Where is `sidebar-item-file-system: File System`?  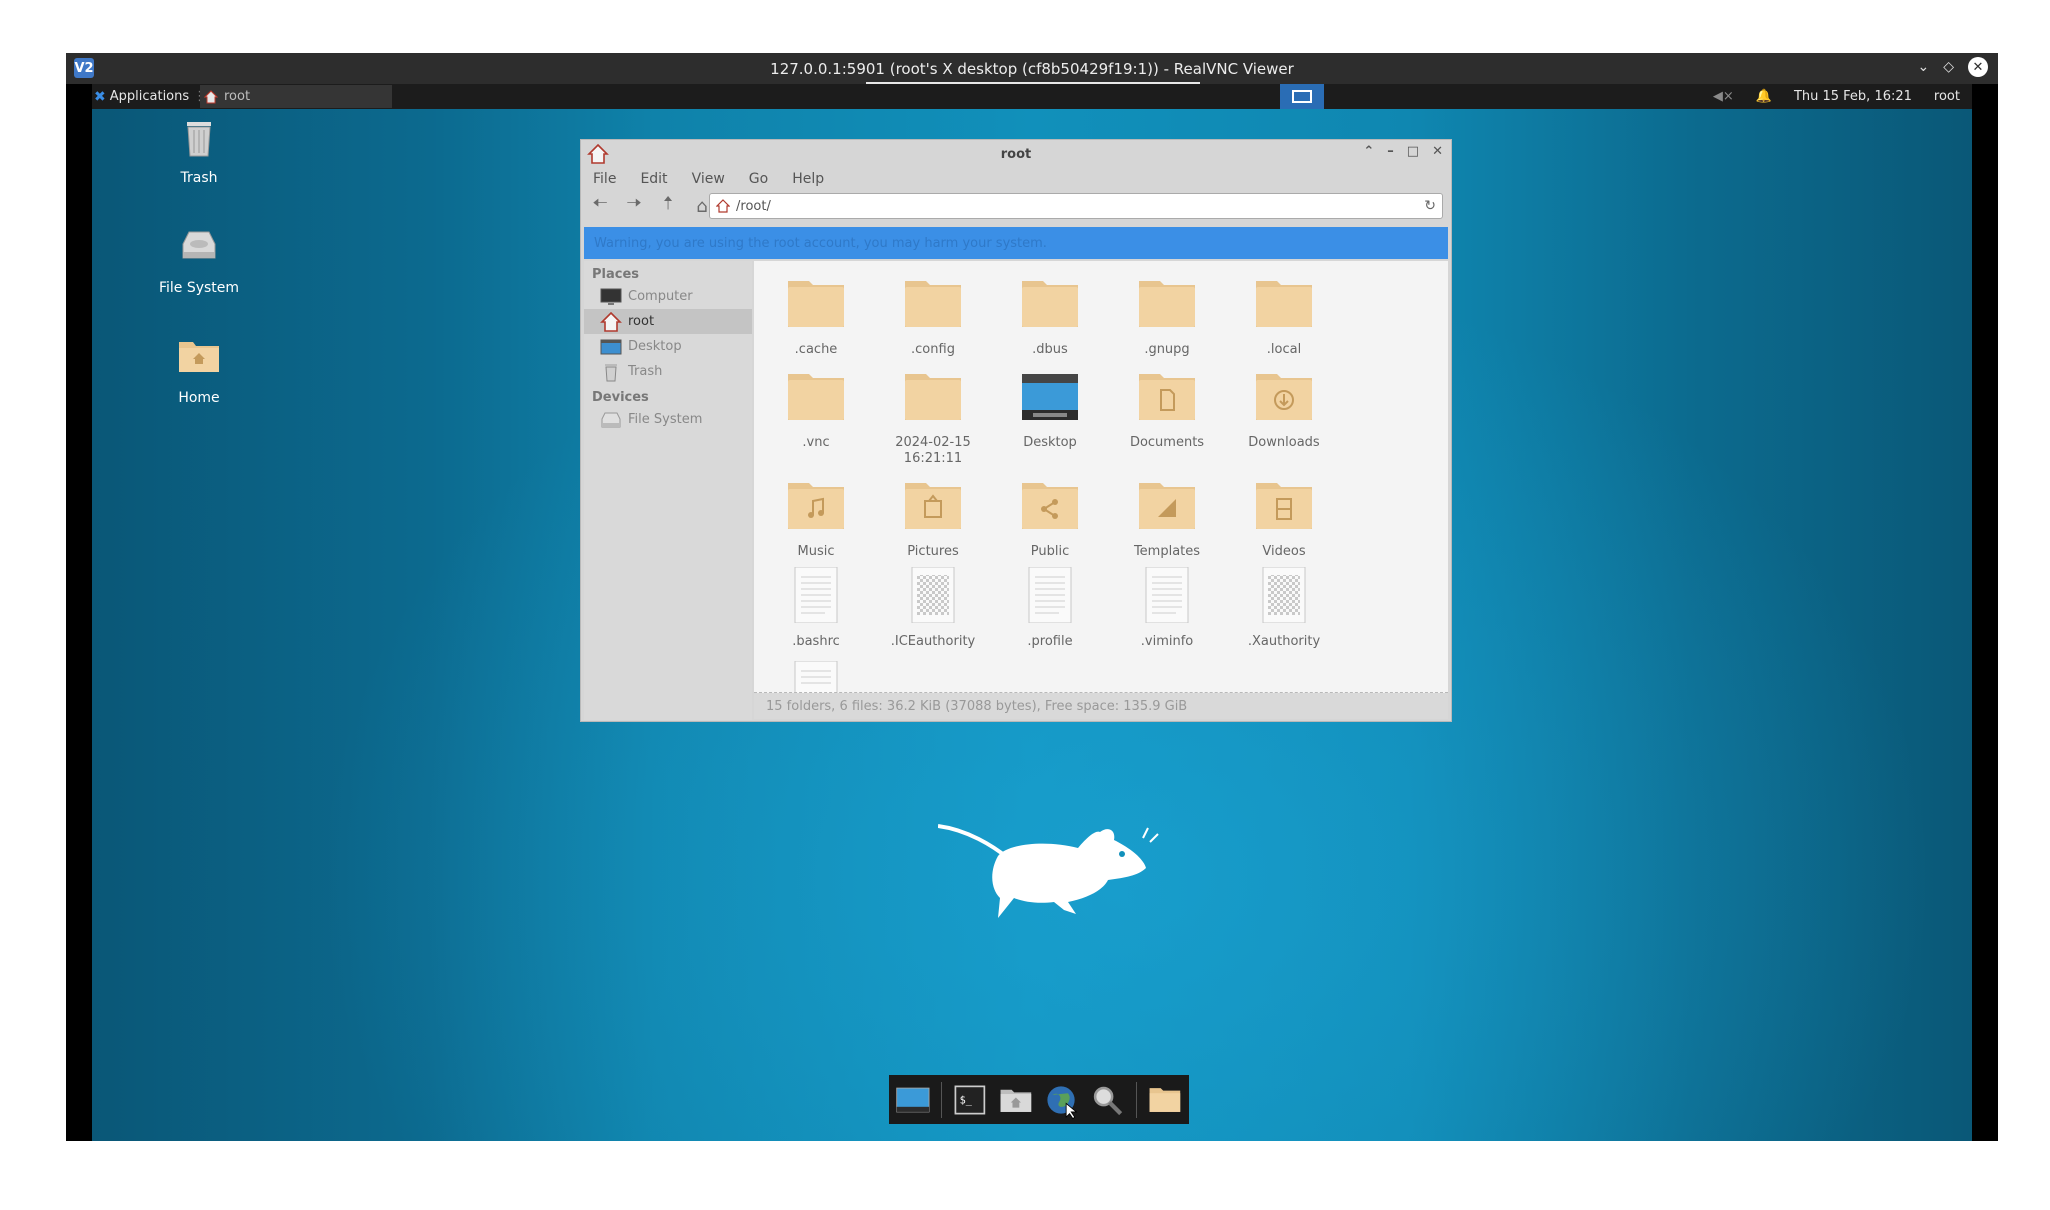 sidebar-item-file-system: File System is located at coordinates (668, 419).